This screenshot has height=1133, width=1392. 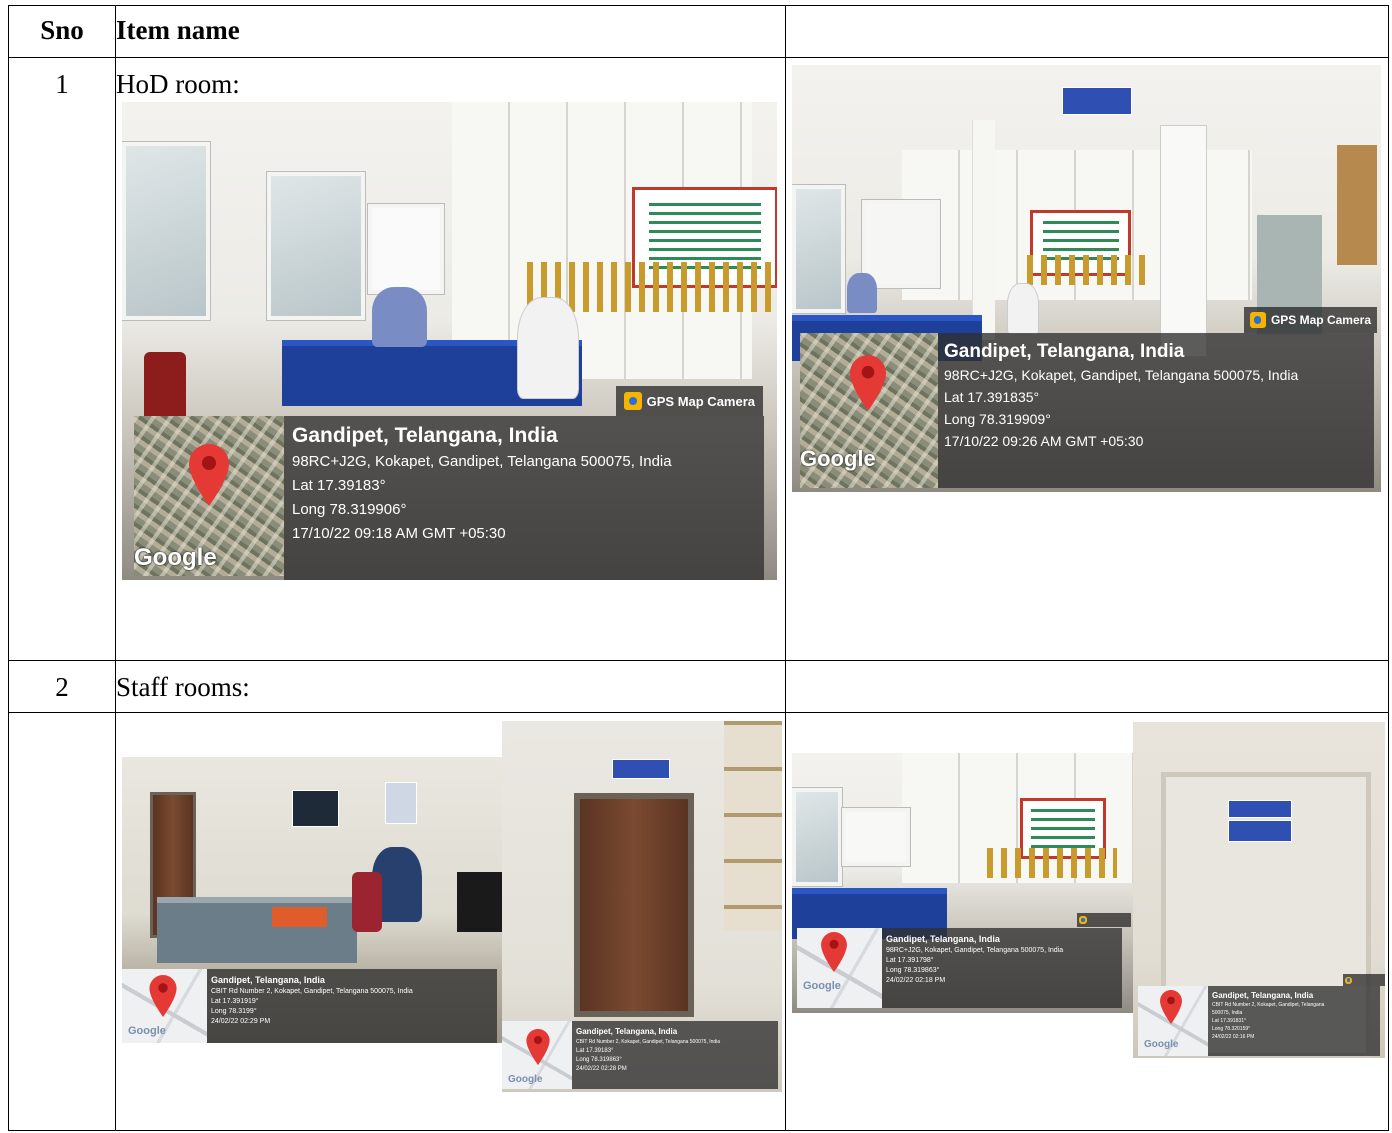 What do you see at coordinates (62, 31) in the screenshot?
I see `header-sno: Sno` at bounding box center [62, 31].